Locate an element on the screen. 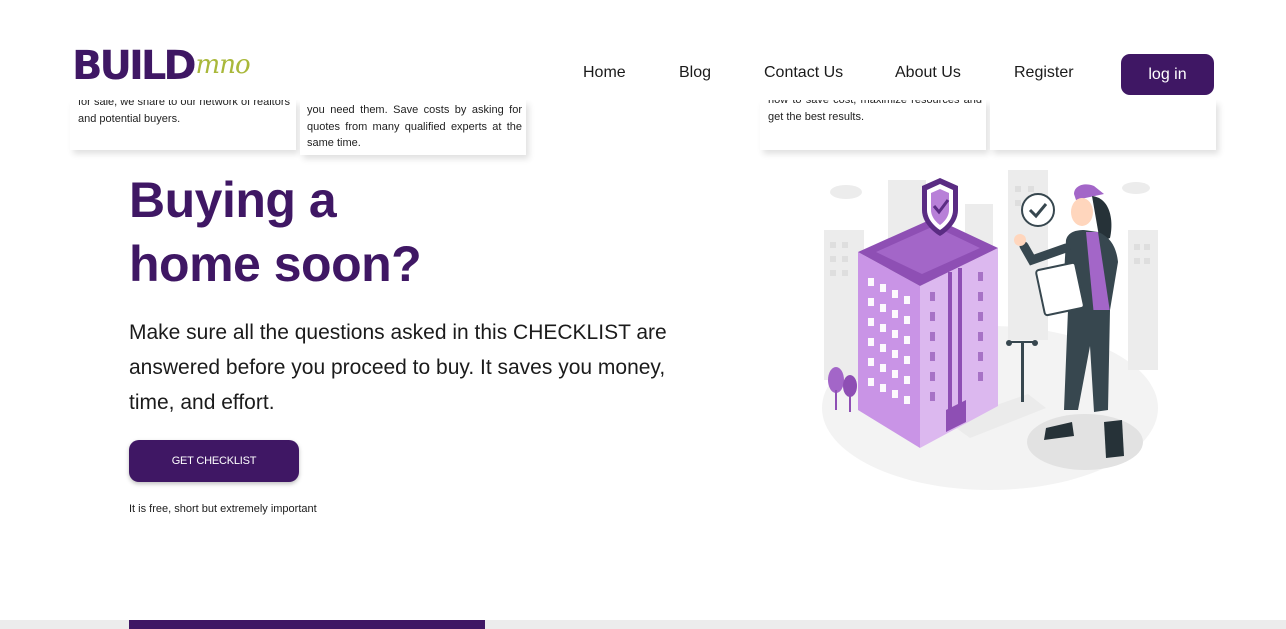 The image size is (1286, 629). hero-title-line-1: Buying a is located at coordinates (233, 200).